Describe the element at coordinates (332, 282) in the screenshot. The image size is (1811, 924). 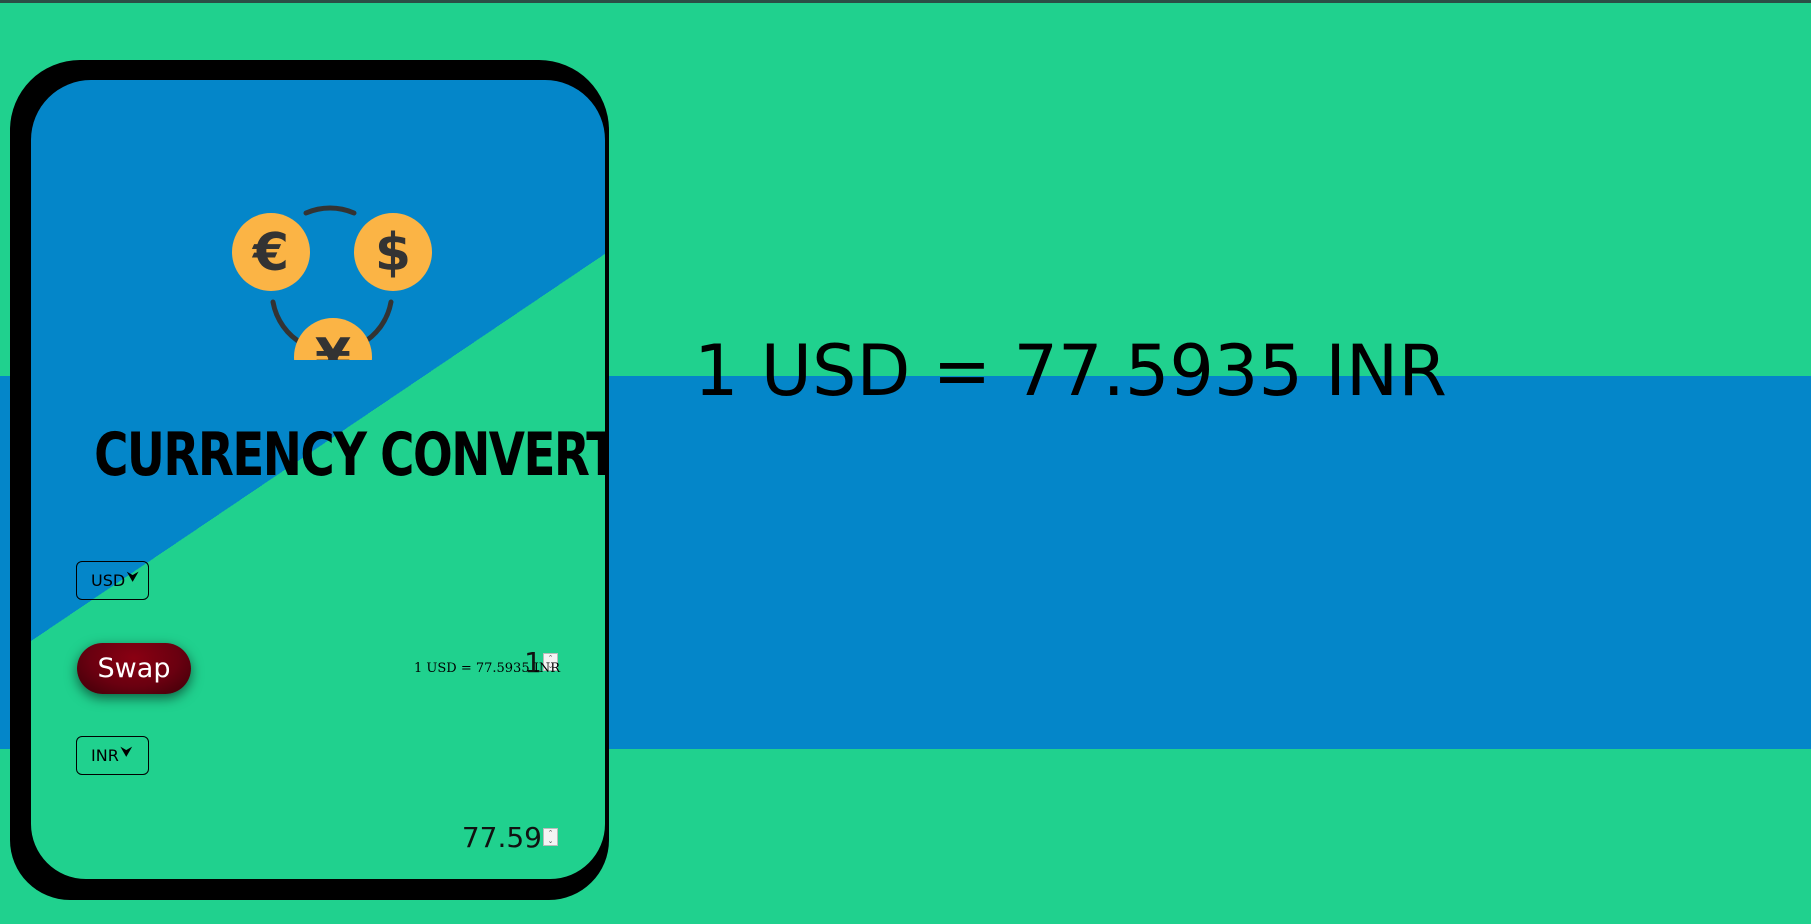
I see `currency-exchange-icon: € $ ¥` at that location.